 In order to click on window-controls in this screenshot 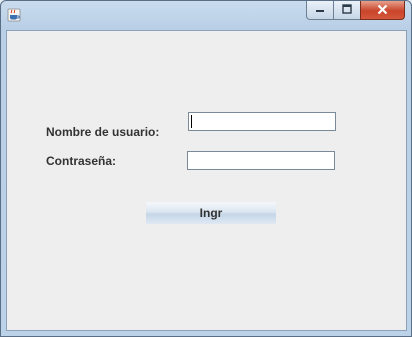, I will do `click(355, 11)`.